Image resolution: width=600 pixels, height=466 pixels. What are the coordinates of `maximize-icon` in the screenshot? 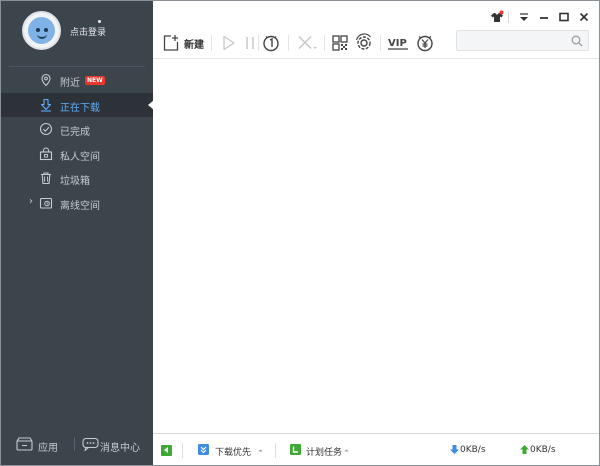 It's located at (564, 17).